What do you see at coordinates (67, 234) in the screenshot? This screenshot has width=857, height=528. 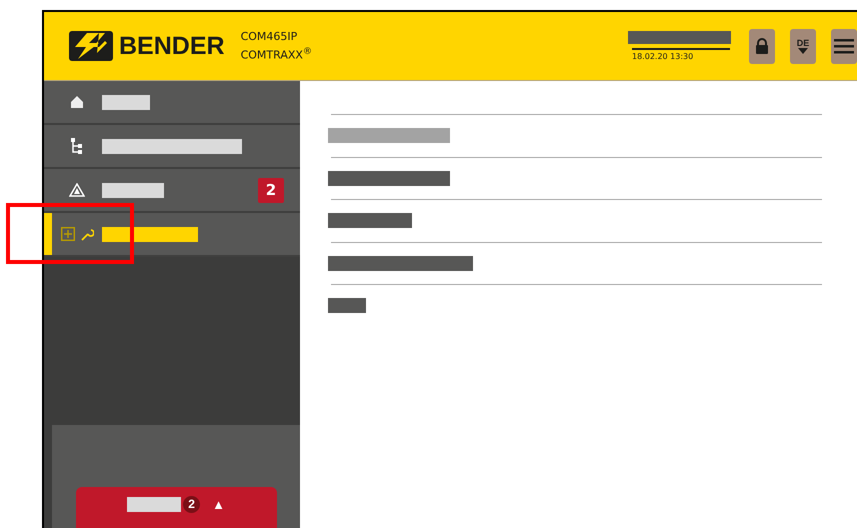 I see `expand-icon` at bounding box center [67, 234].